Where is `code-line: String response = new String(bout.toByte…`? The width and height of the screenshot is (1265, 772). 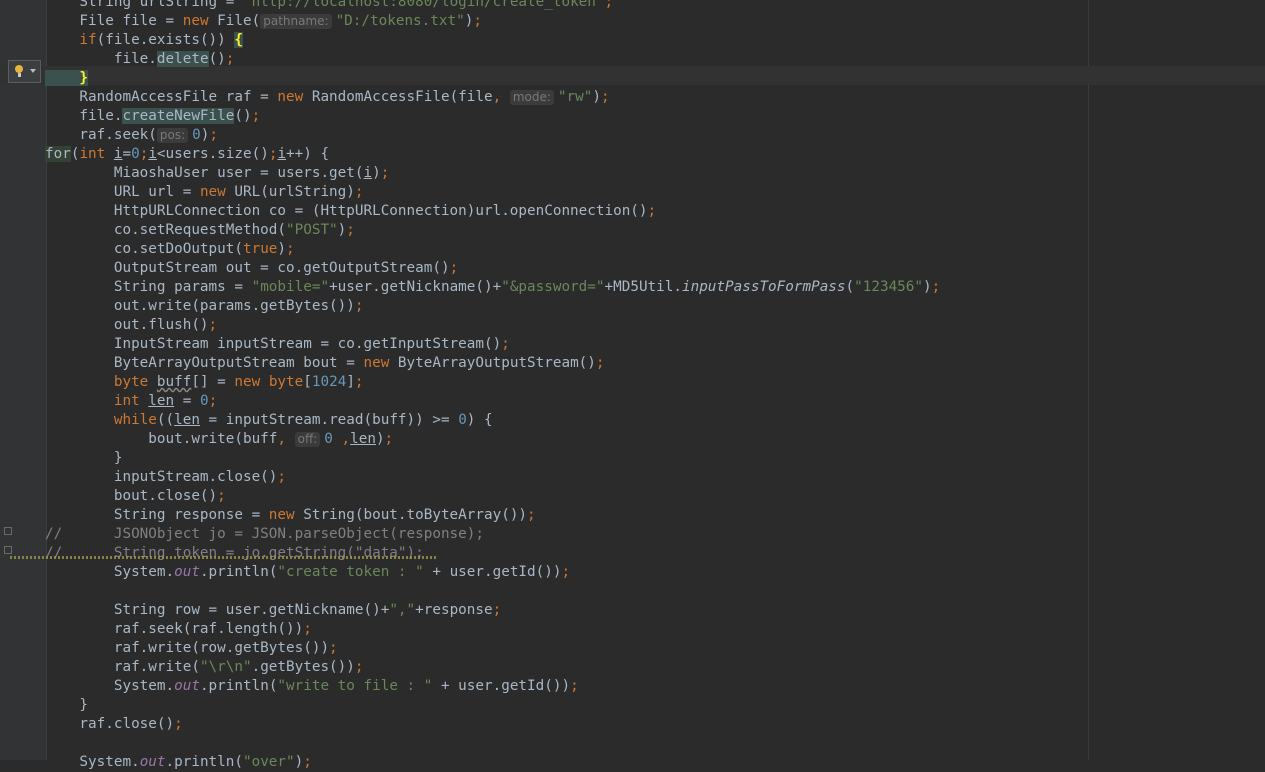 code-line: String response = new String(bout.toByte… is located at coordinates (290, 515).